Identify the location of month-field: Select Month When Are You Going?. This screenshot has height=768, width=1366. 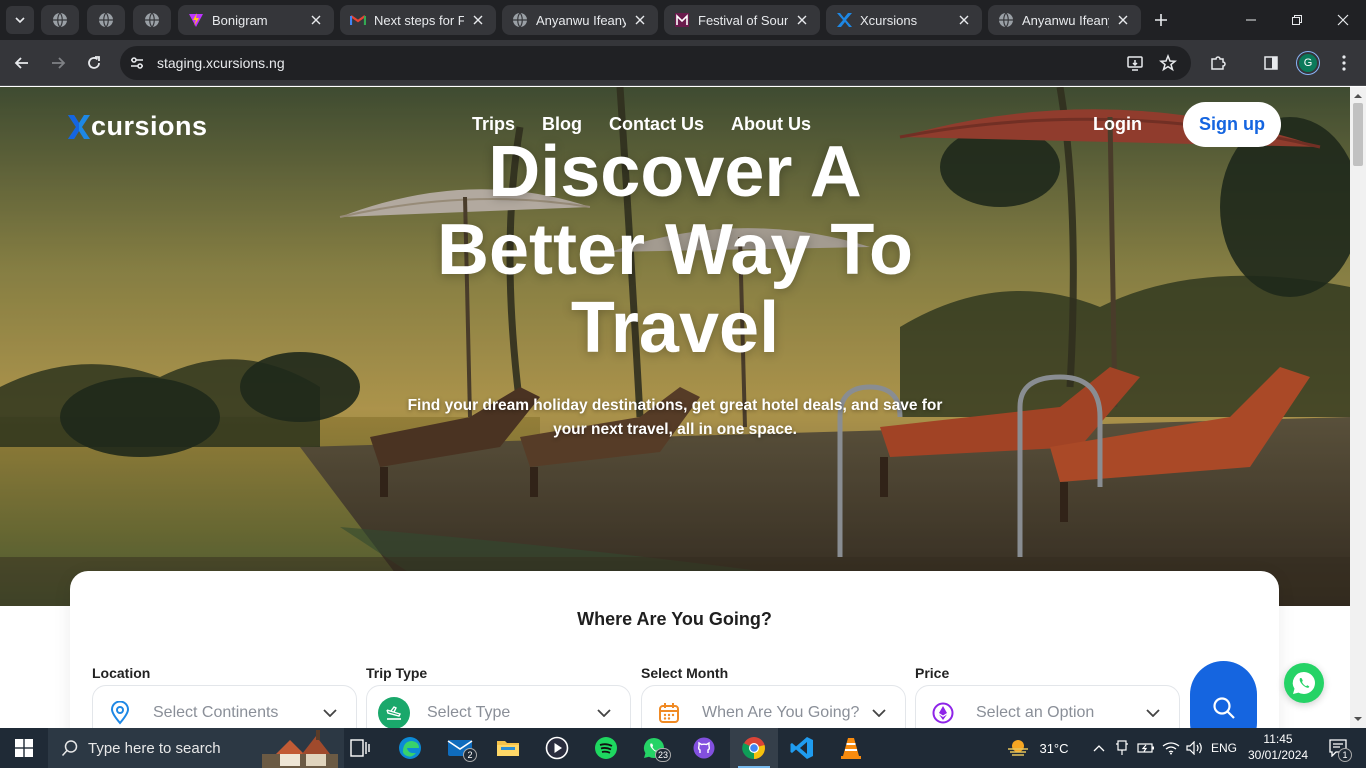
(773, 696).